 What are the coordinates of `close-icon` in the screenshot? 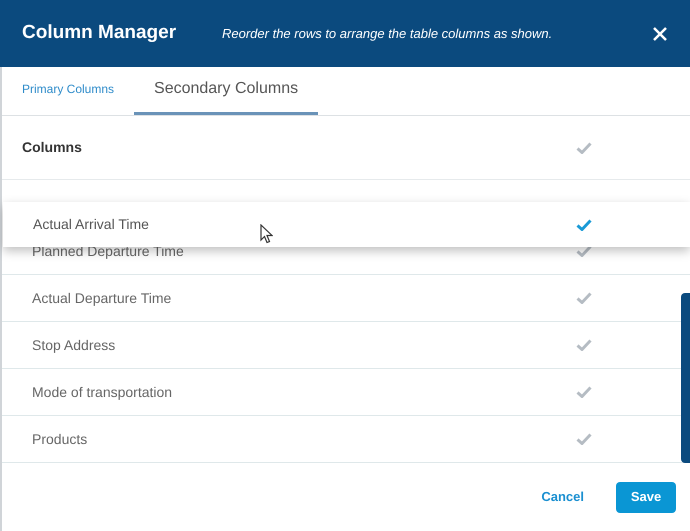 It's located at (660, 34).